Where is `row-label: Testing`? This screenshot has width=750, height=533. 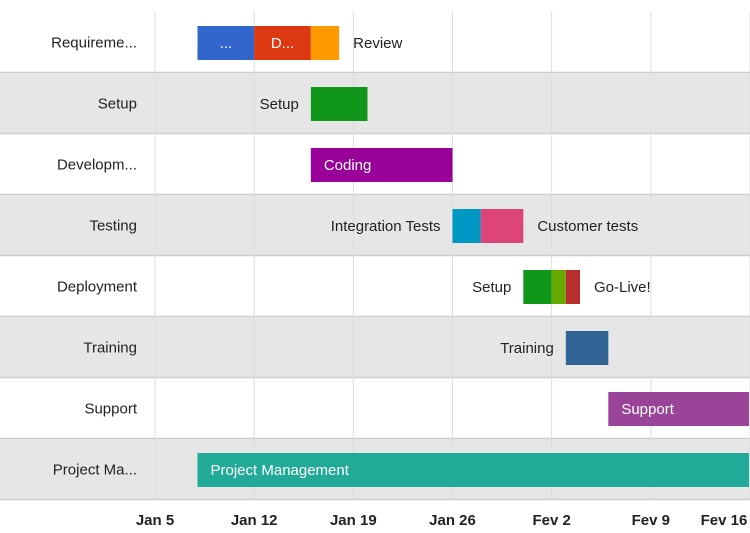 row-label: Testing is located at coordinates (113, 226).